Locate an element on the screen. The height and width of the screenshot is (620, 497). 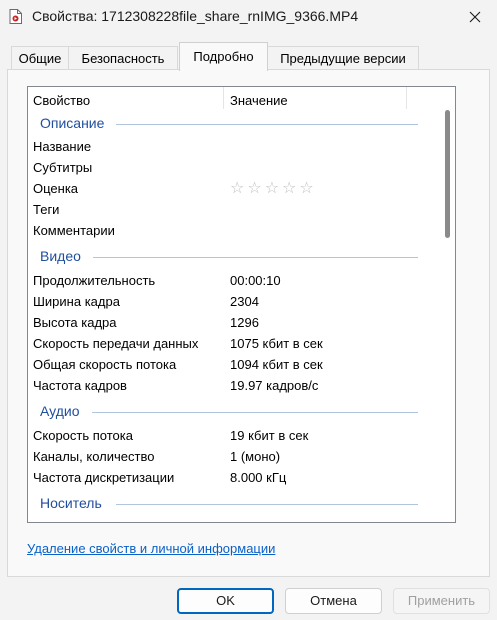
property-value: 1075 кбит в сек is located at coordinates (276, 343).